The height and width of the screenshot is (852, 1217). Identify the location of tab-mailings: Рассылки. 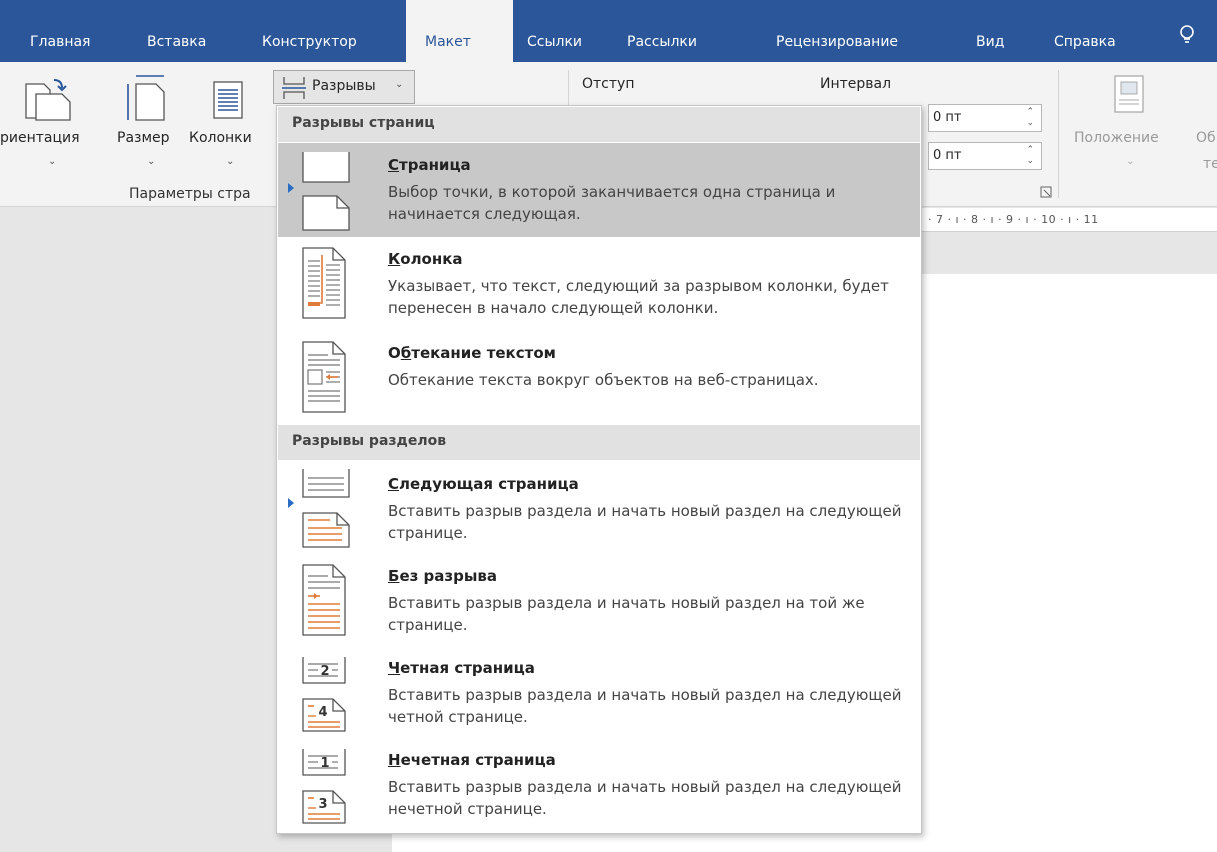
(662, 31).